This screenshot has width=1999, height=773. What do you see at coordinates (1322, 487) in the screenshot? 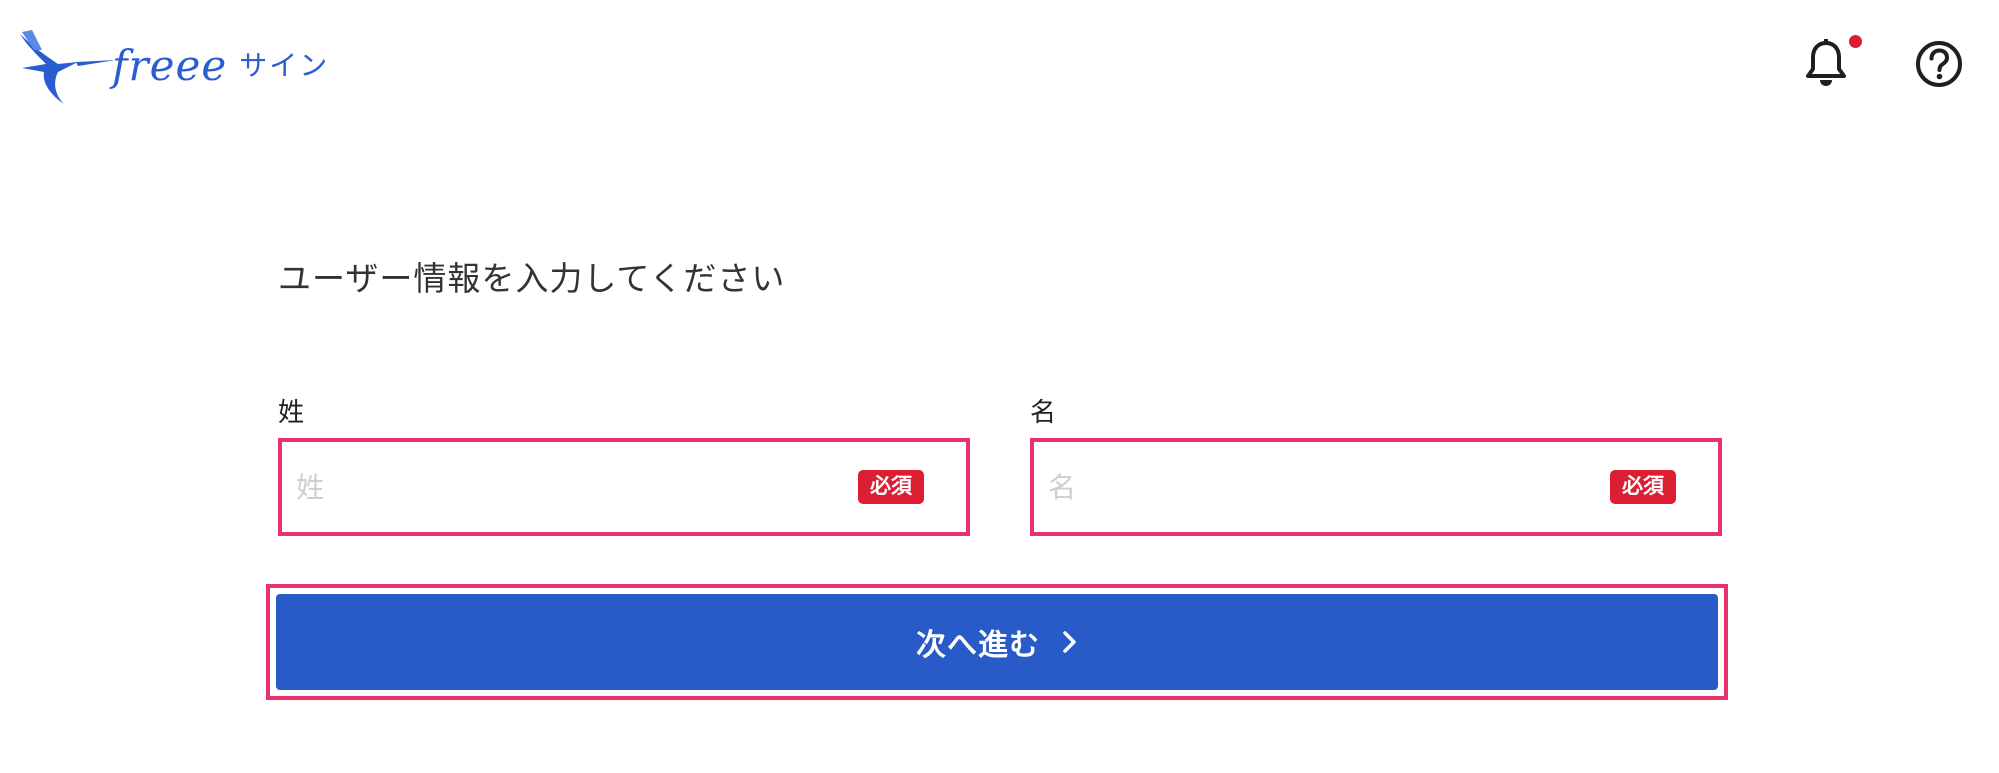
I see `first-name-input` at bounding box center [1322, 487].